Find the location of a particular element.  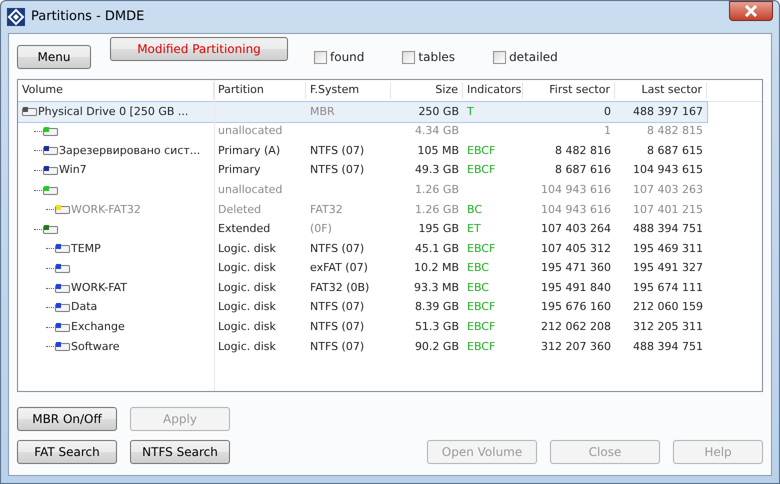

table-cell: MBR is located at coordinates (322, 111).